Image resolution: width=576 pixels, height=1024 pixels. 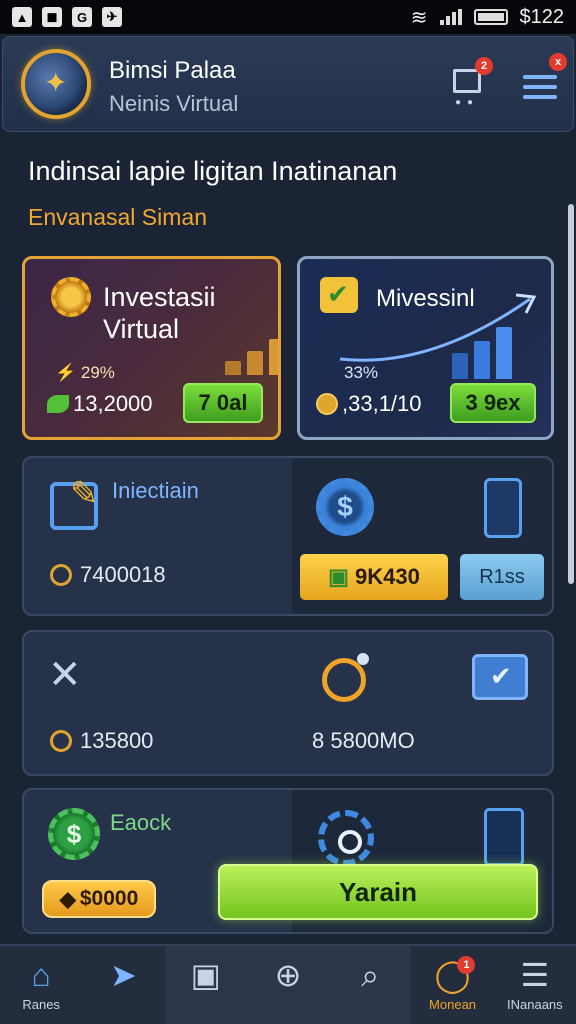 I want to click on menu-icon: ☰, so click(x=535, y=975).